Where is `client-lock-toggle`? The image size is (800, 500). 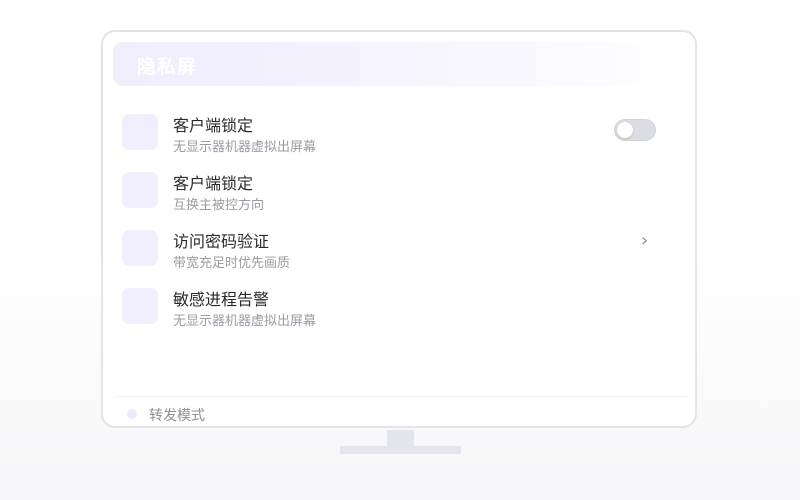 client-lock-toggle is located at coordinates (635, 130).